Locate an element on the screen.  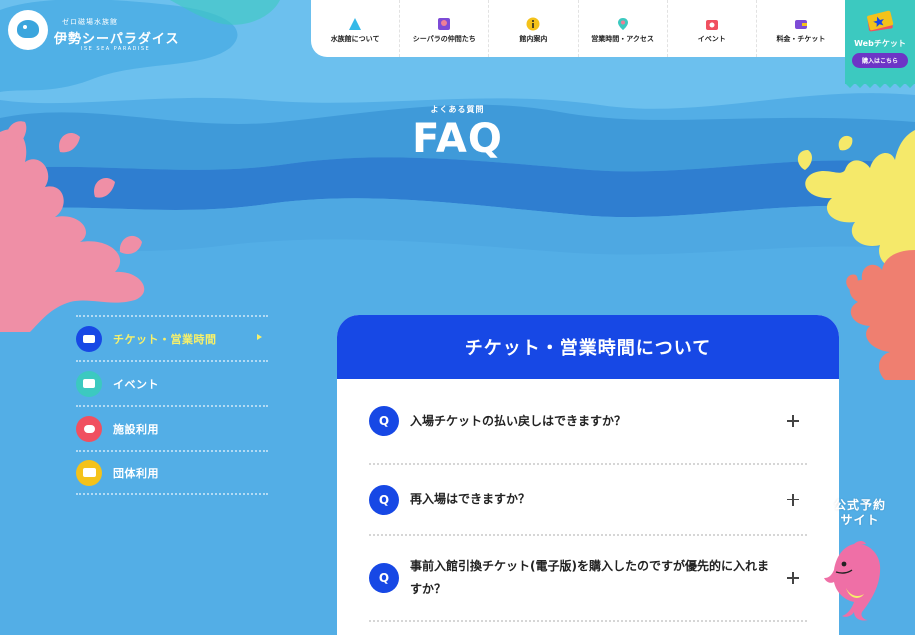
logo-subtitle: ゼロ磁場水族館 is located at coordinates (90, 22).